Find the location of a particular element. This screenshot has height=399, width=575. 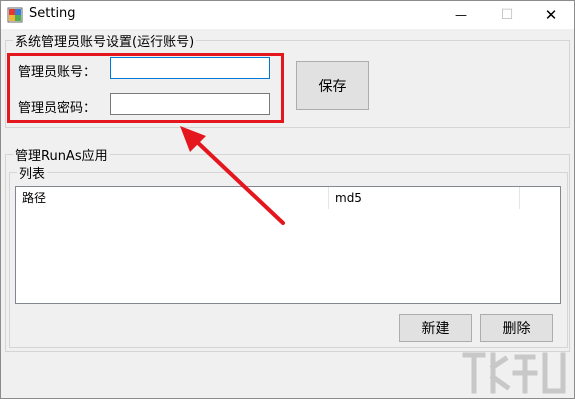

maximize-icon: ☐ is located at coordinates (507, 15).